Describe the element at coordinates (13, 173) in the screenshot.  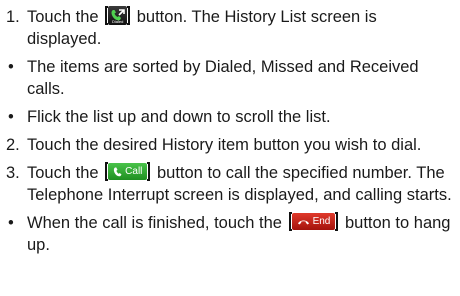
I see `step-number: 3.` at that location.